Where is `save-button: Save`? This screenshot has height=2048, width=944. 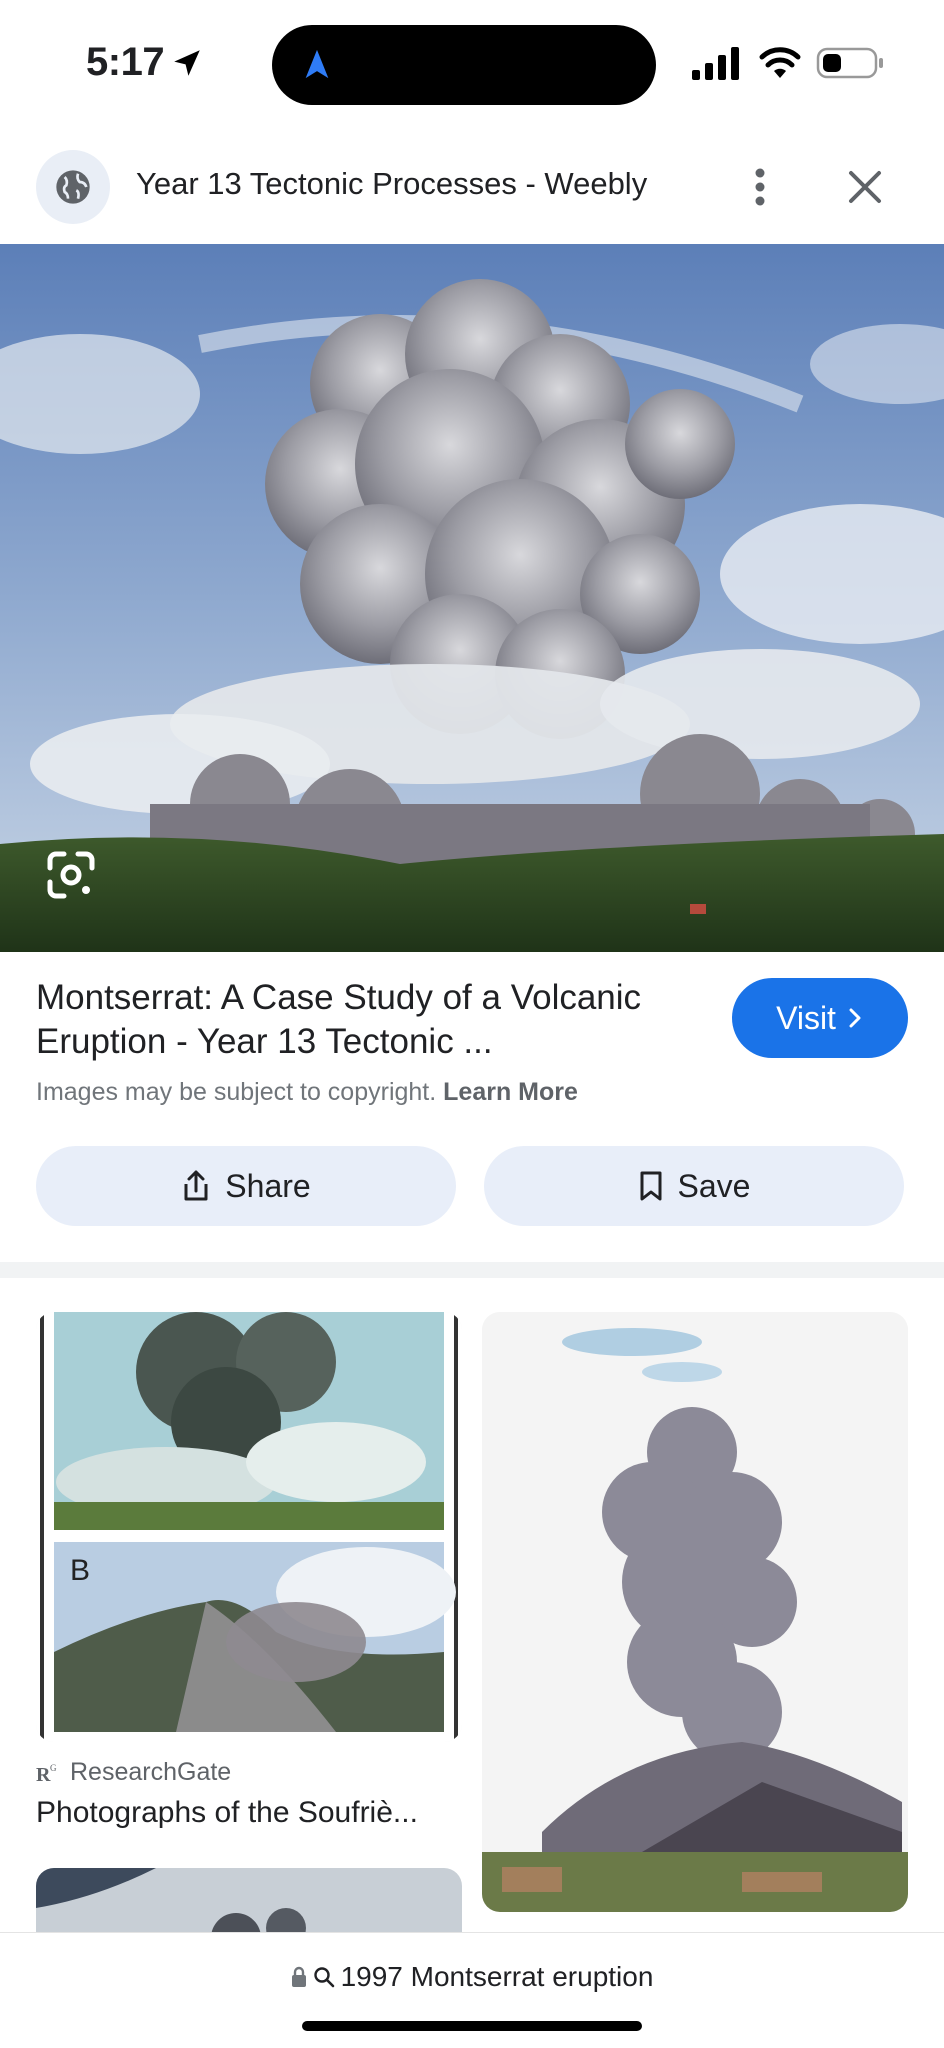
save-button: Save is located at coordinates (694, 1186).